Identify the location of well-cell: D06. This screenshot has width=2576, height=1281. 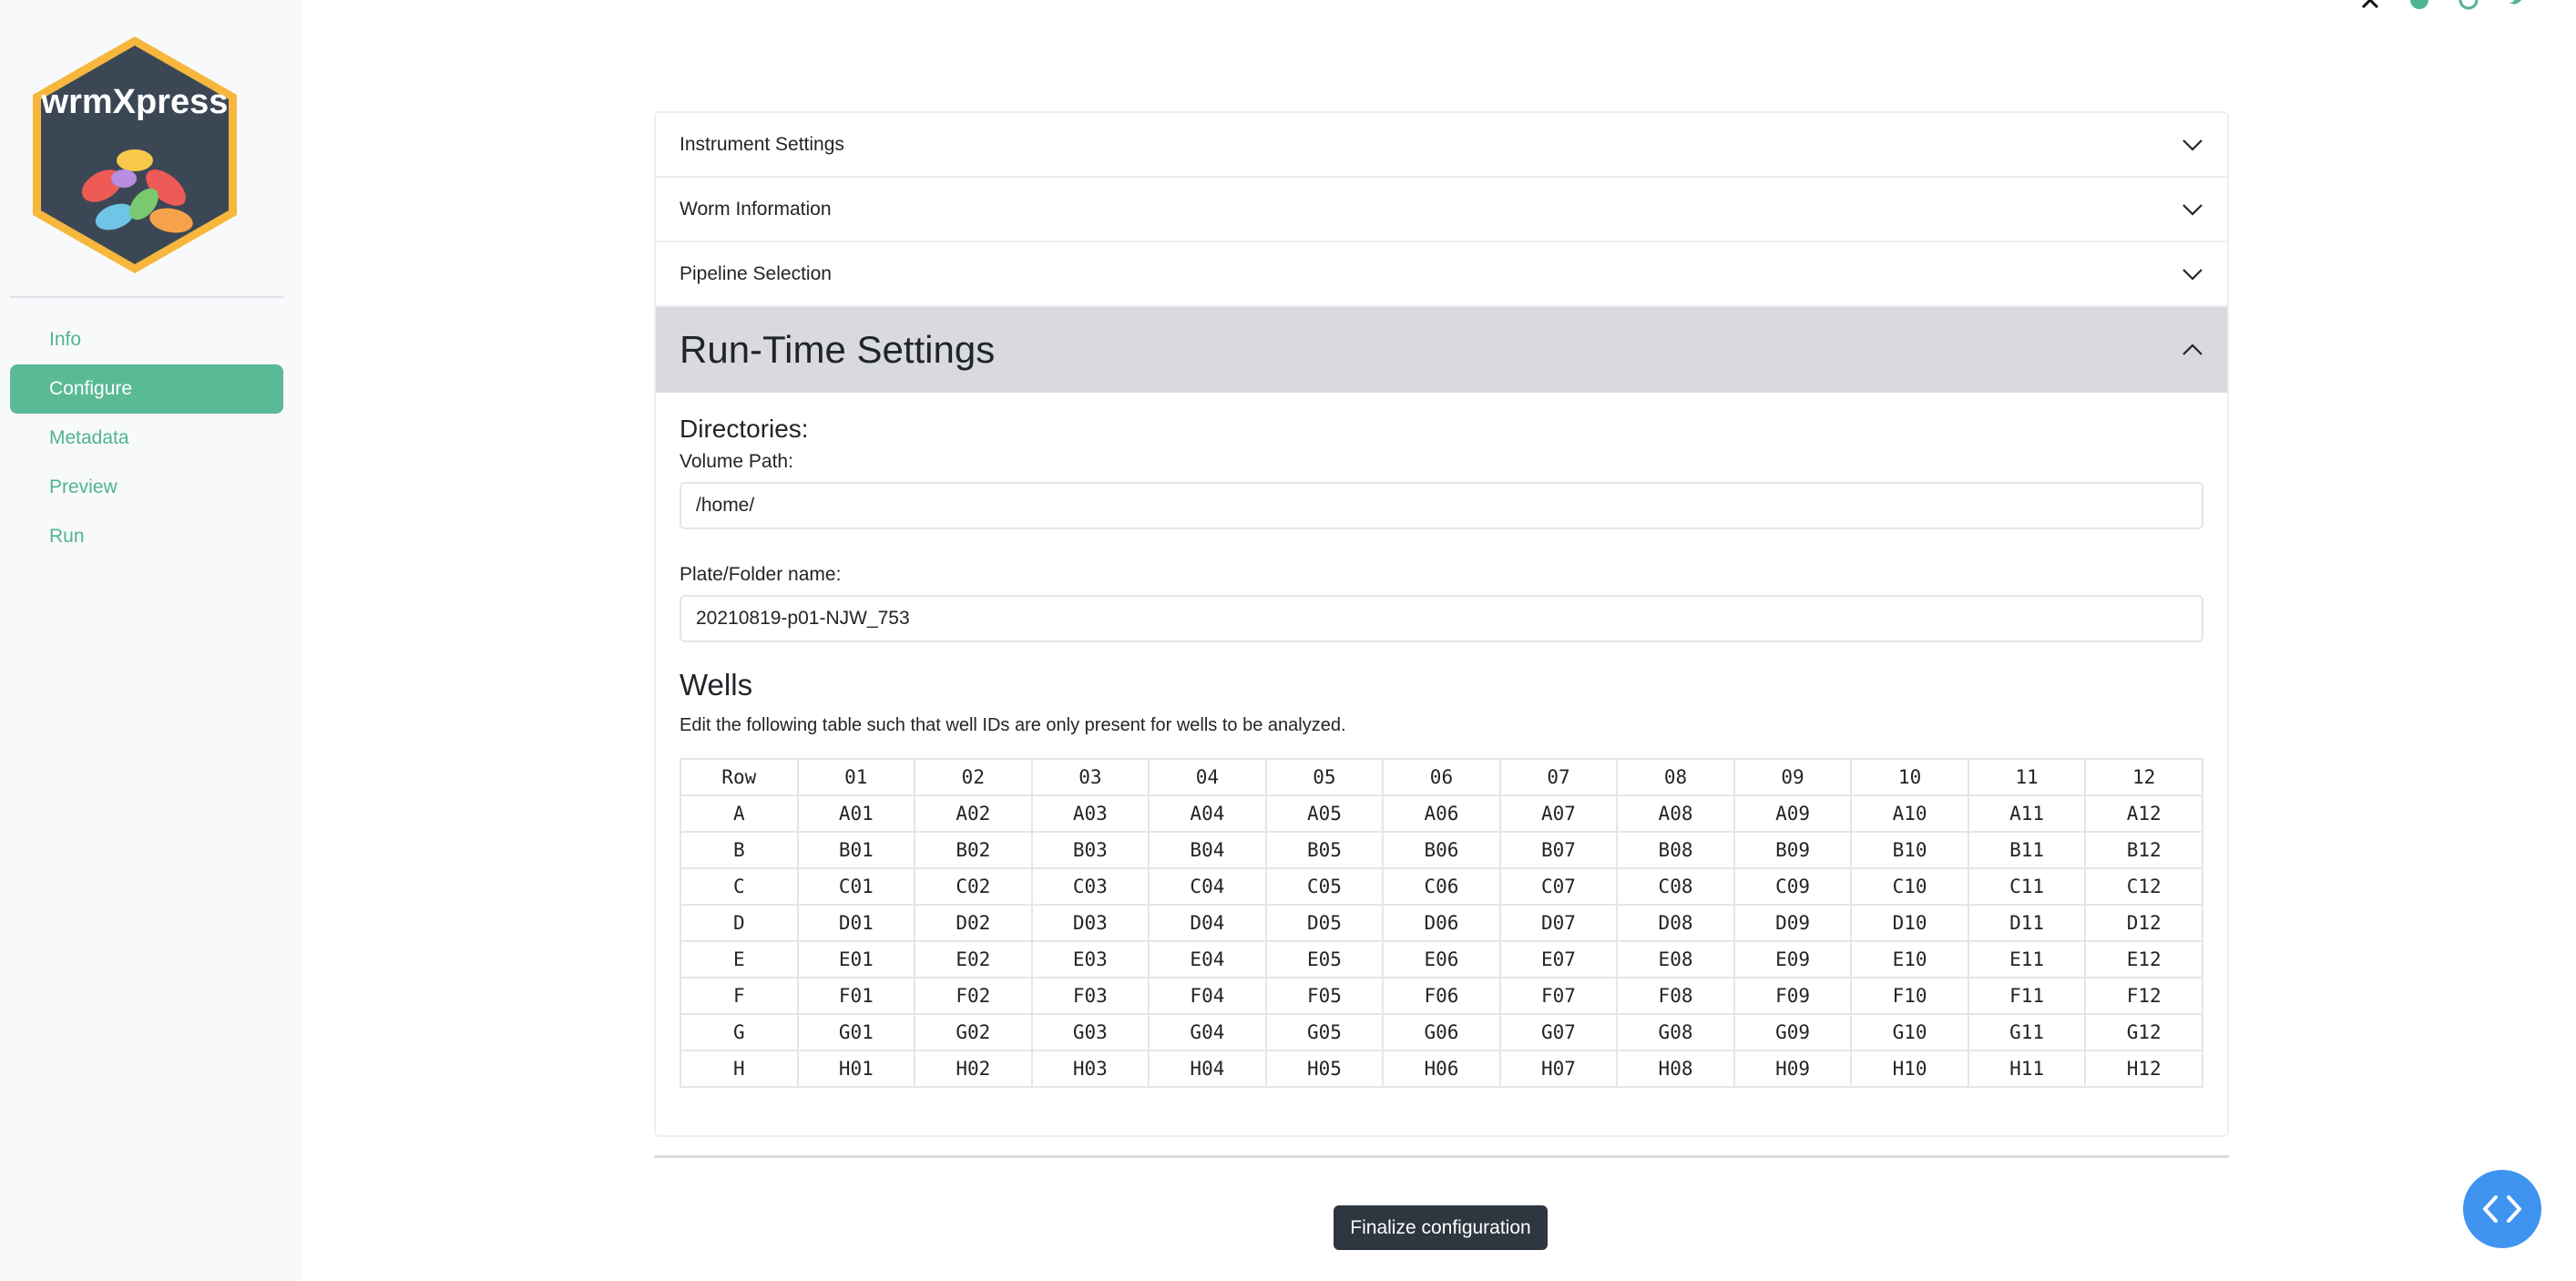
(1441, 923).